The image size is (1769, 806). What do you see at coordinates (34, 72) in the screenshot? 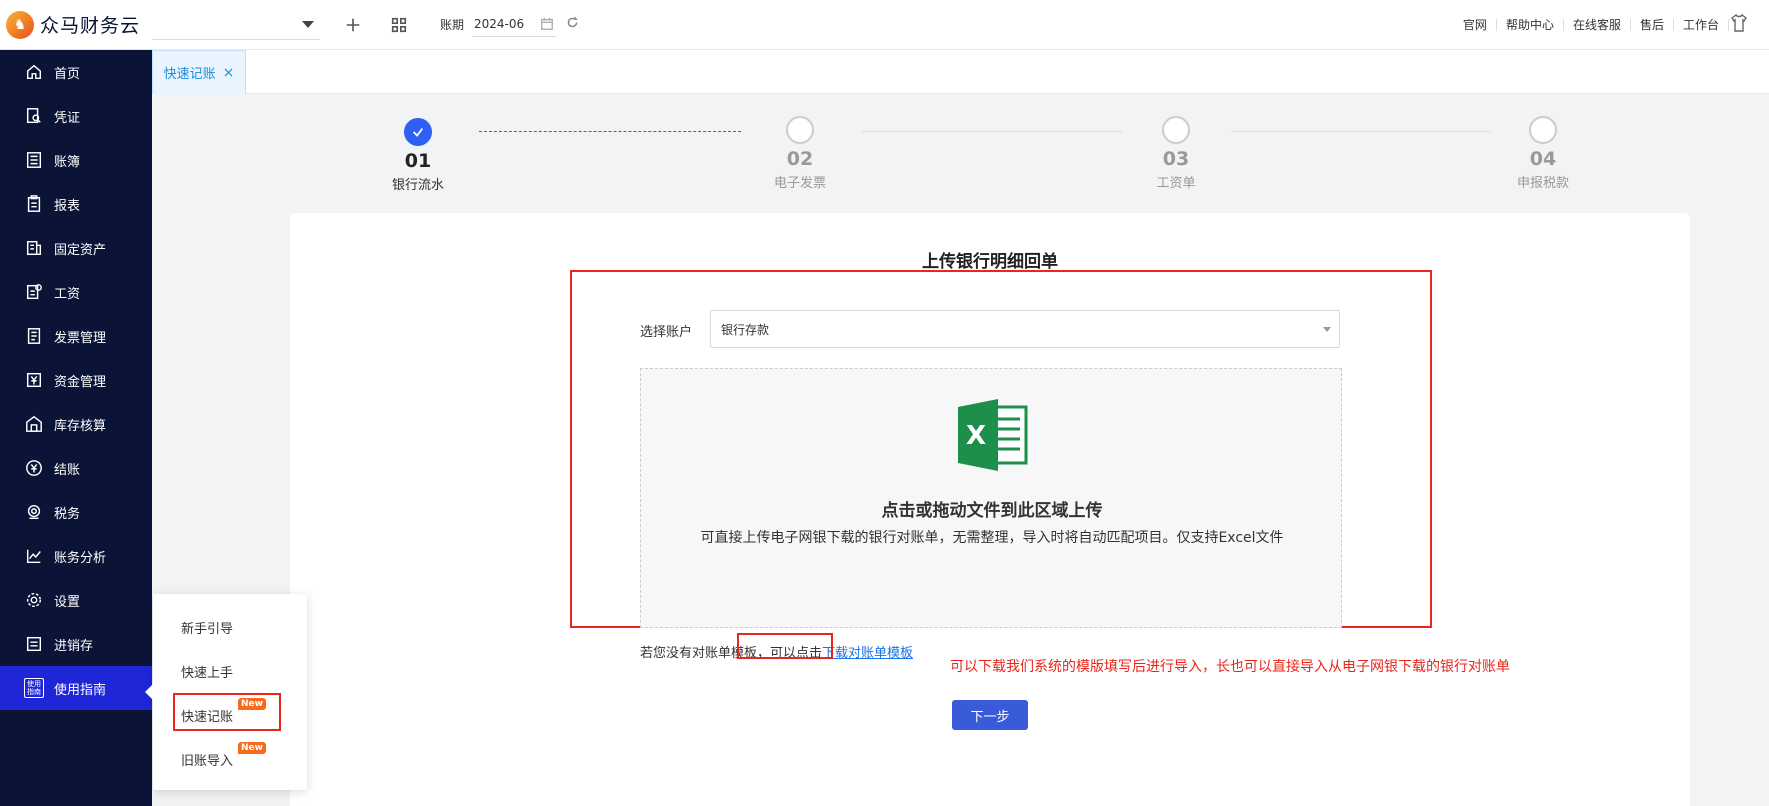
I see `home-icon` at bounding box center [34, 72].